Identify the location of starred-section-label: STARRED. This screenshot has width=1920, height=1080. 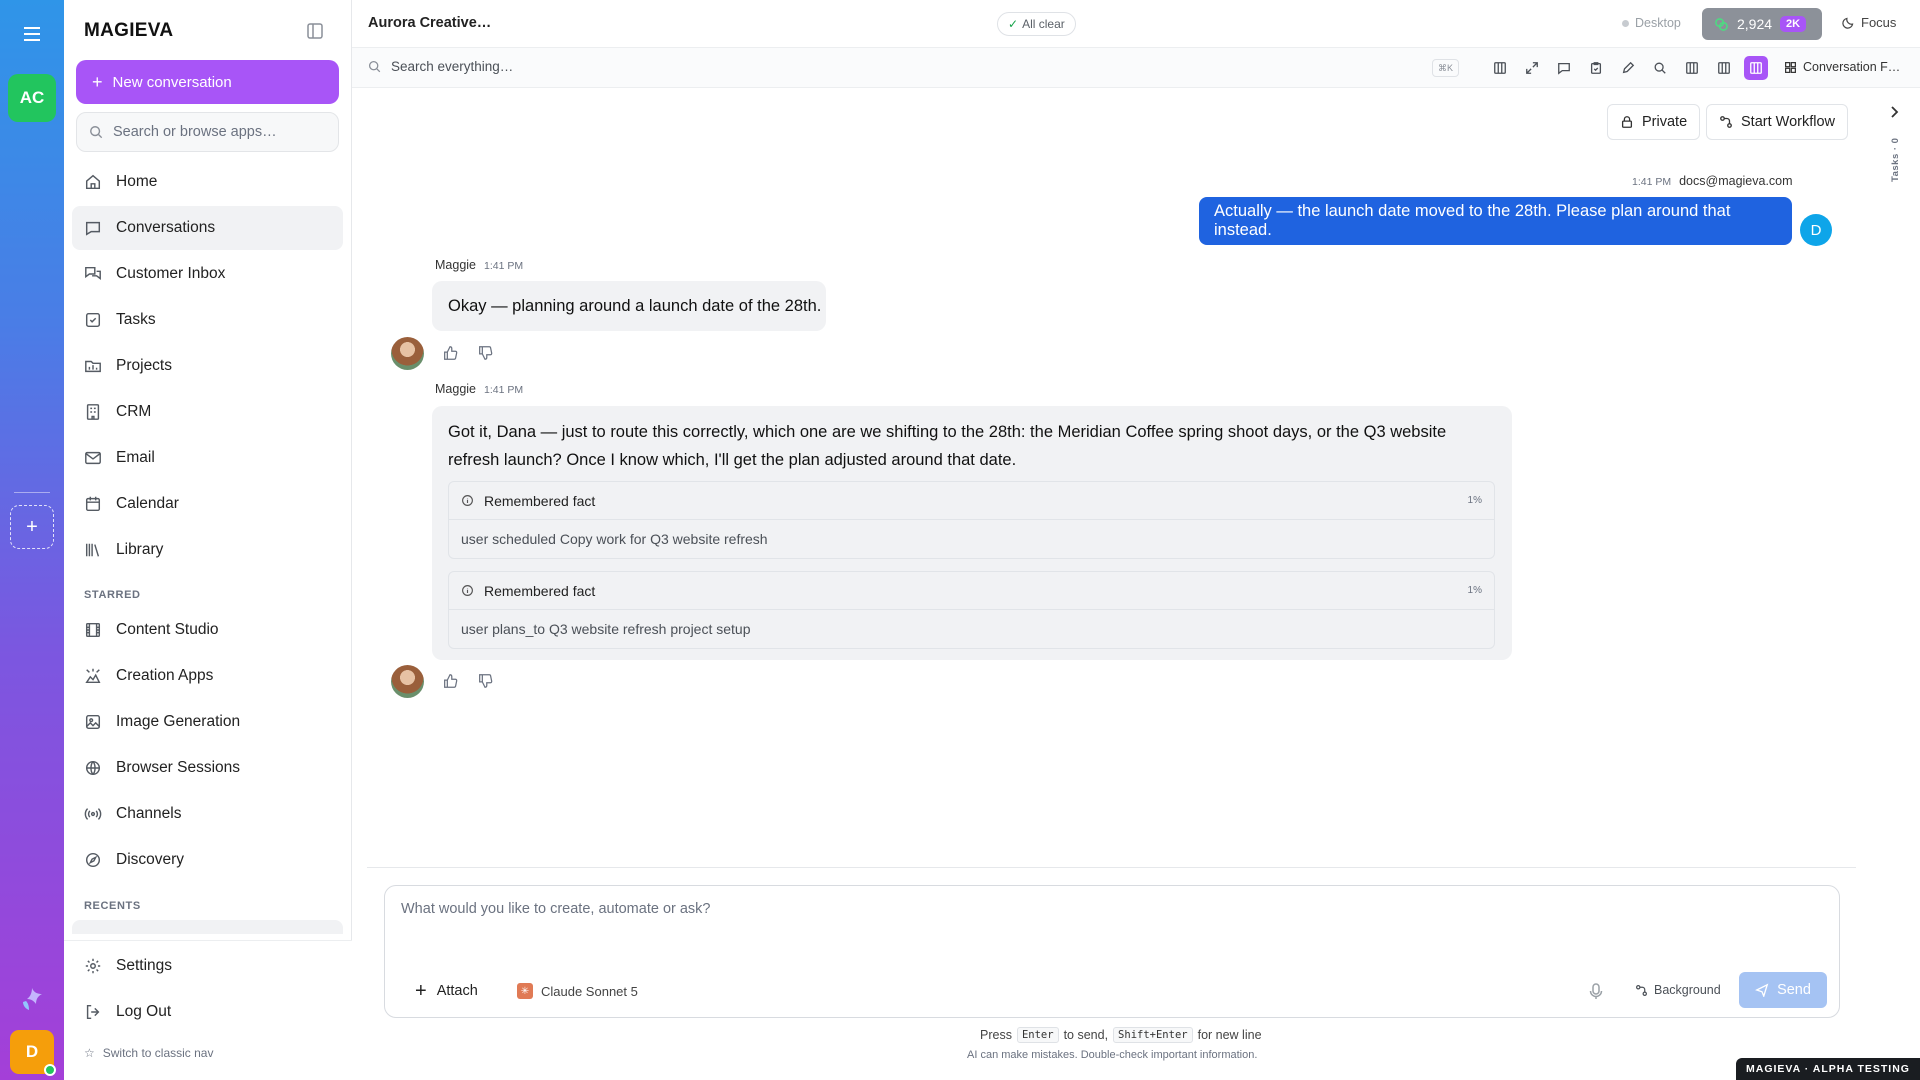
(112, 595).